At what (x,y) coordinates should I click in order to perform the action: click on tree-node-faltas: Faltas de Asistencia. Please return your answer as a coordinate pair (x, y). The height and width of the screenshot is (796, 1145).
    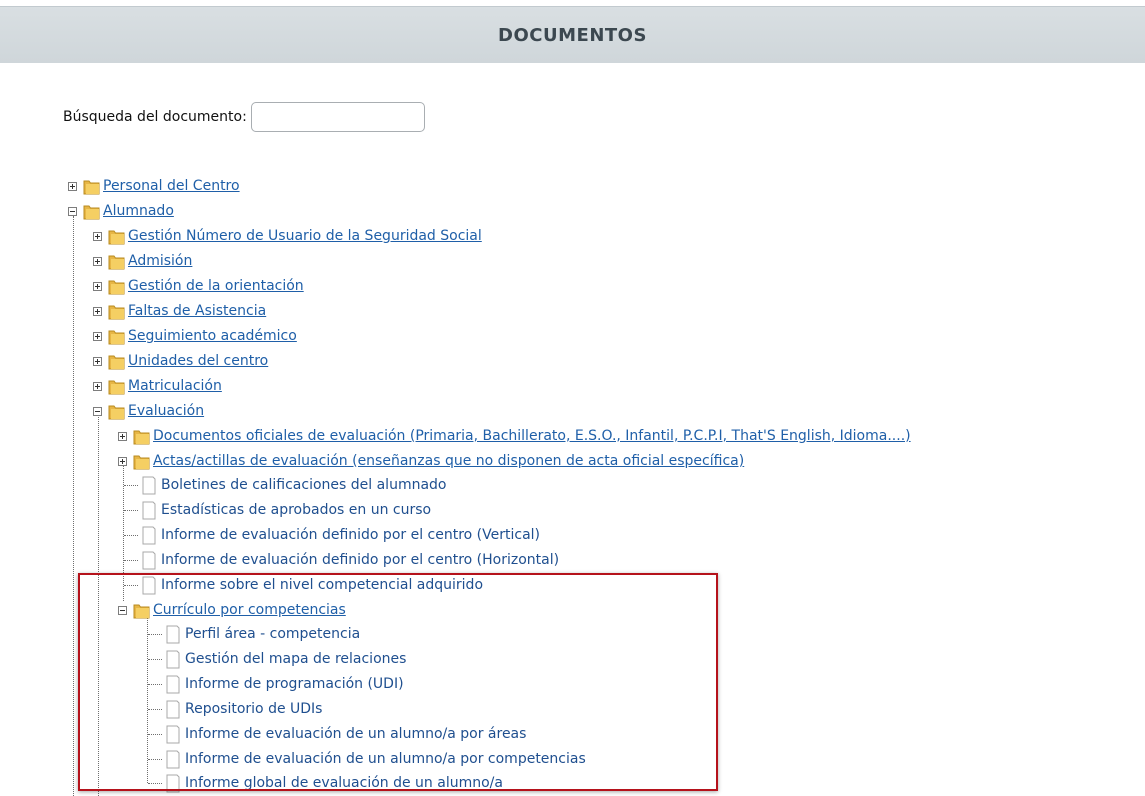
    Looking at the image, I should click on (179, 311).